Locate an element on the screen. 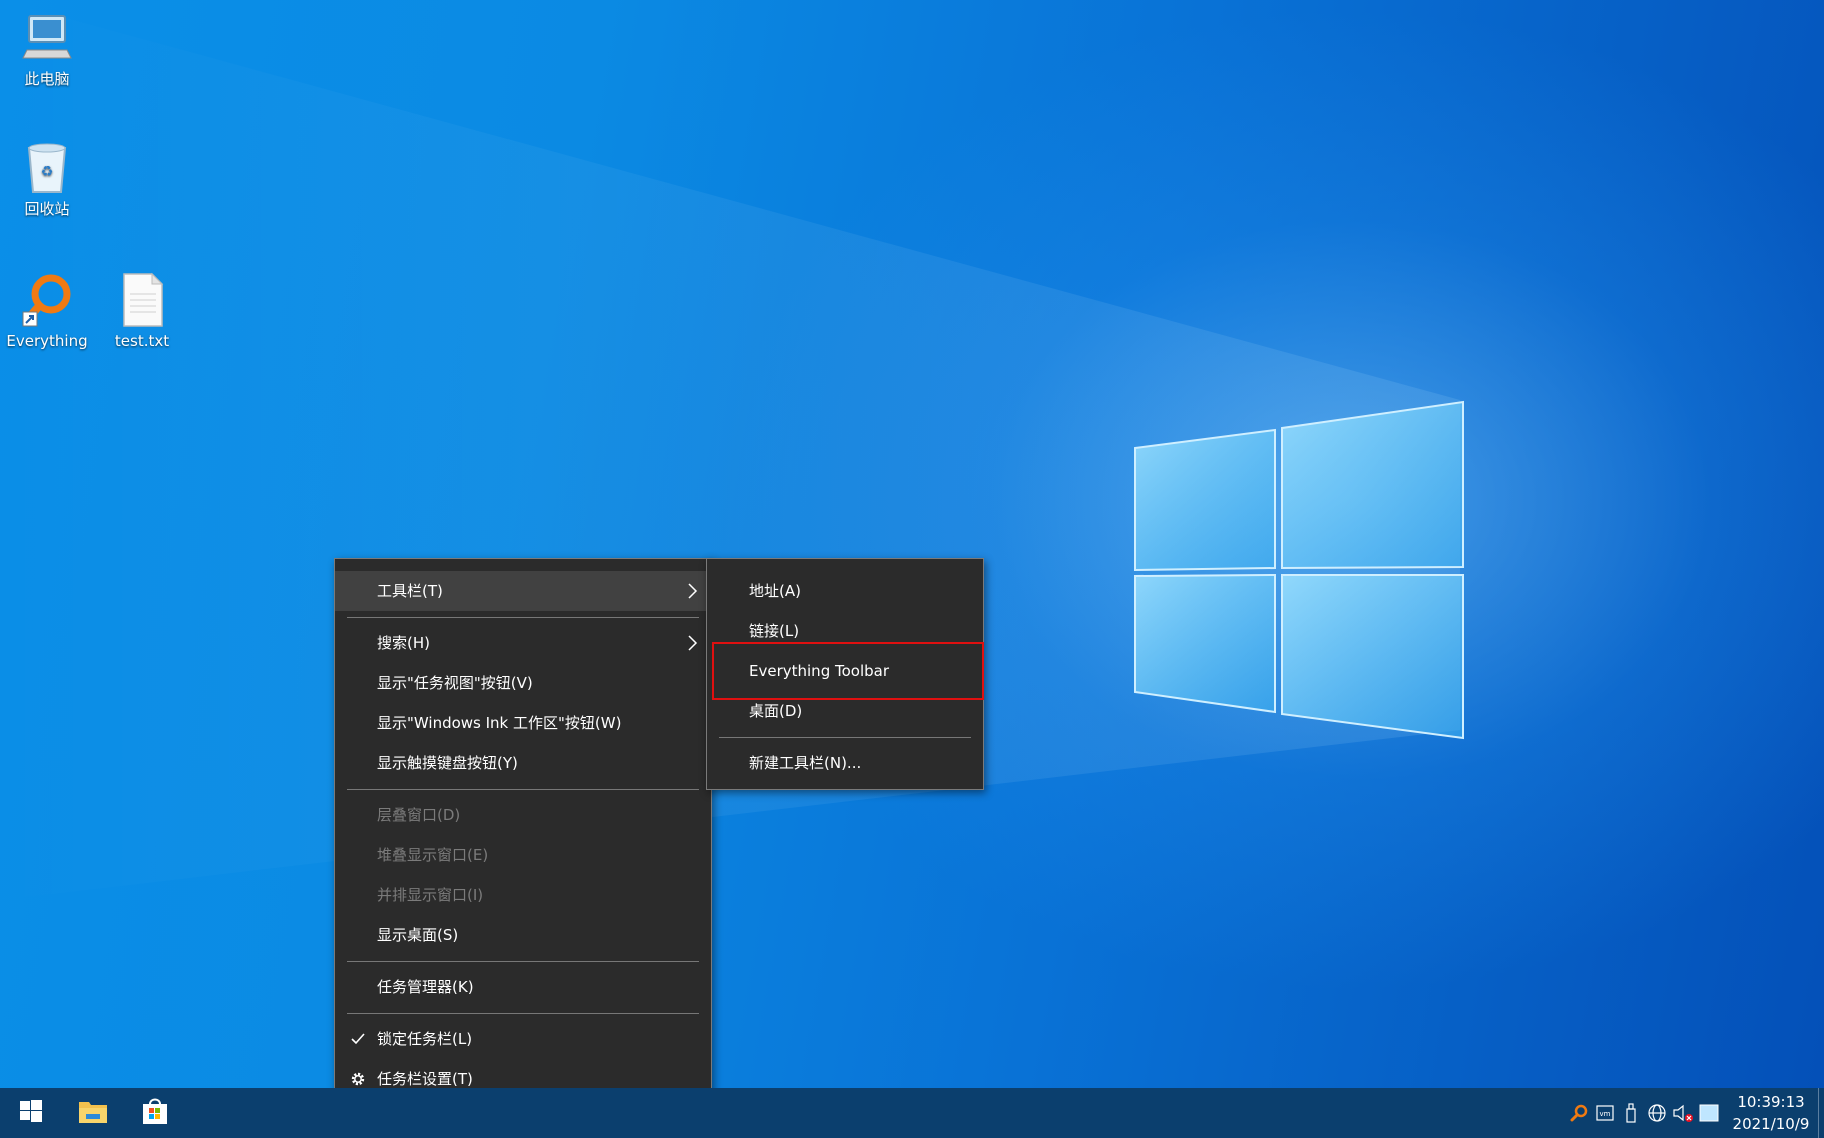  desktop-icon-this-pc: 此电脑 is located at coordinates (47, 49).